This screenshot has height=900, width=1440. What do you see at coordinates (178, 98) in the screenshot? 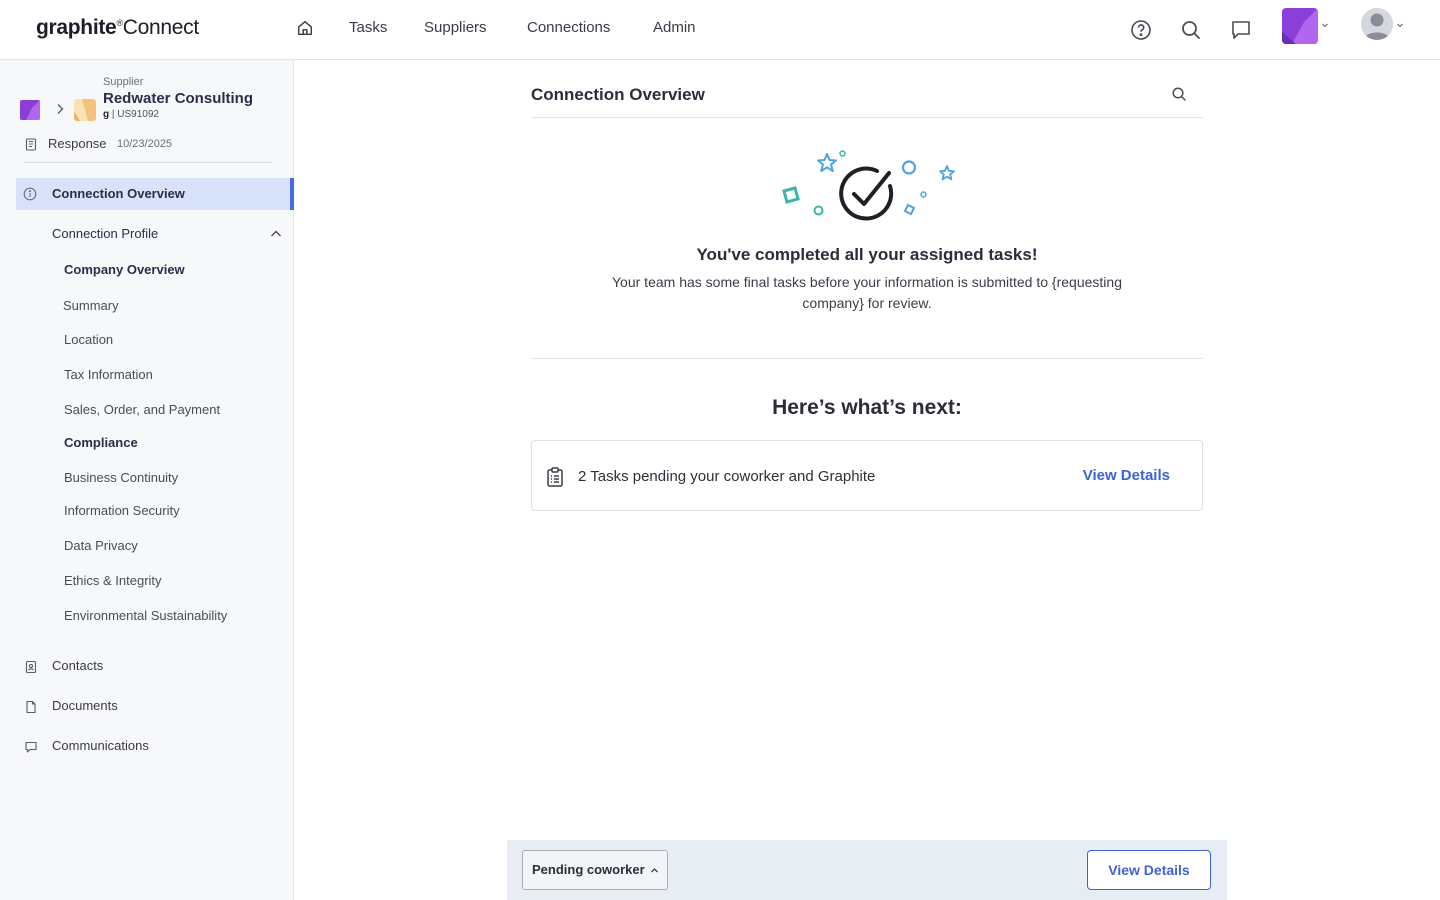
I see `supplier-name: Redwater Consulting` at bounding box center [178, 98].